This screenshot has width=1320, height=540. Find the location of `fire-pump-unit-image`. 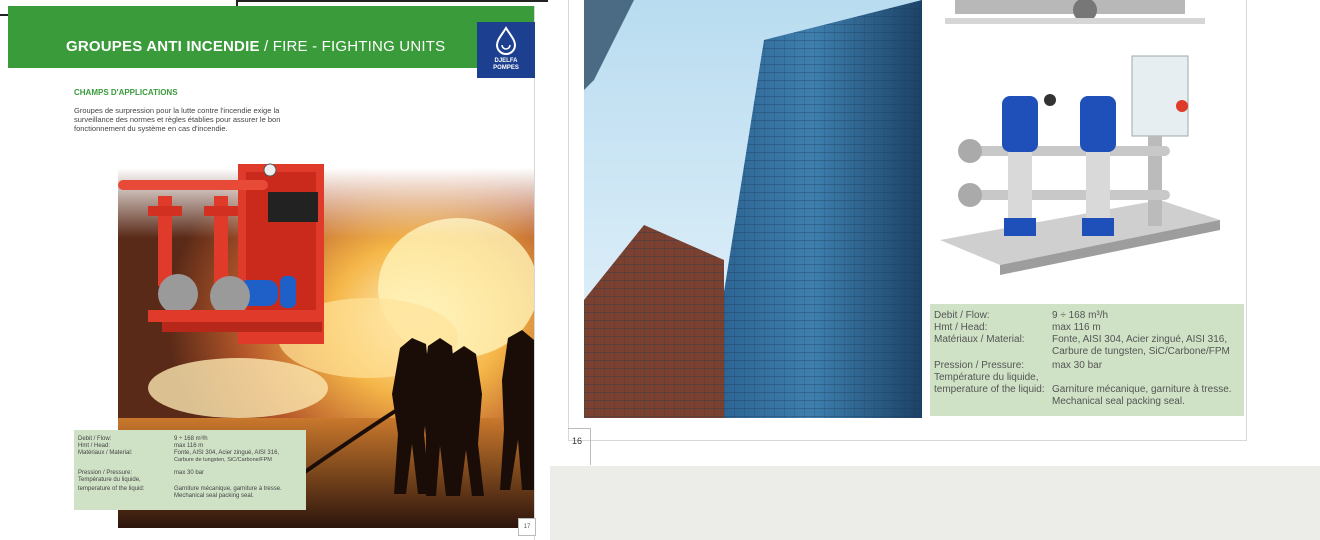

fire-pump-unit-image is located at coordinates (223, 256).